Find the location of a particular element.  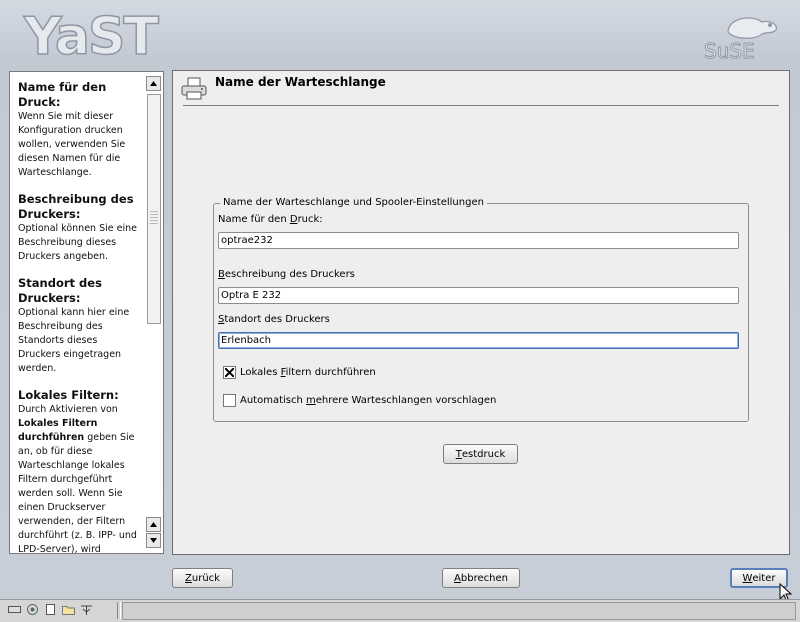

taskbar-separator is located at coordinates (119, 610).